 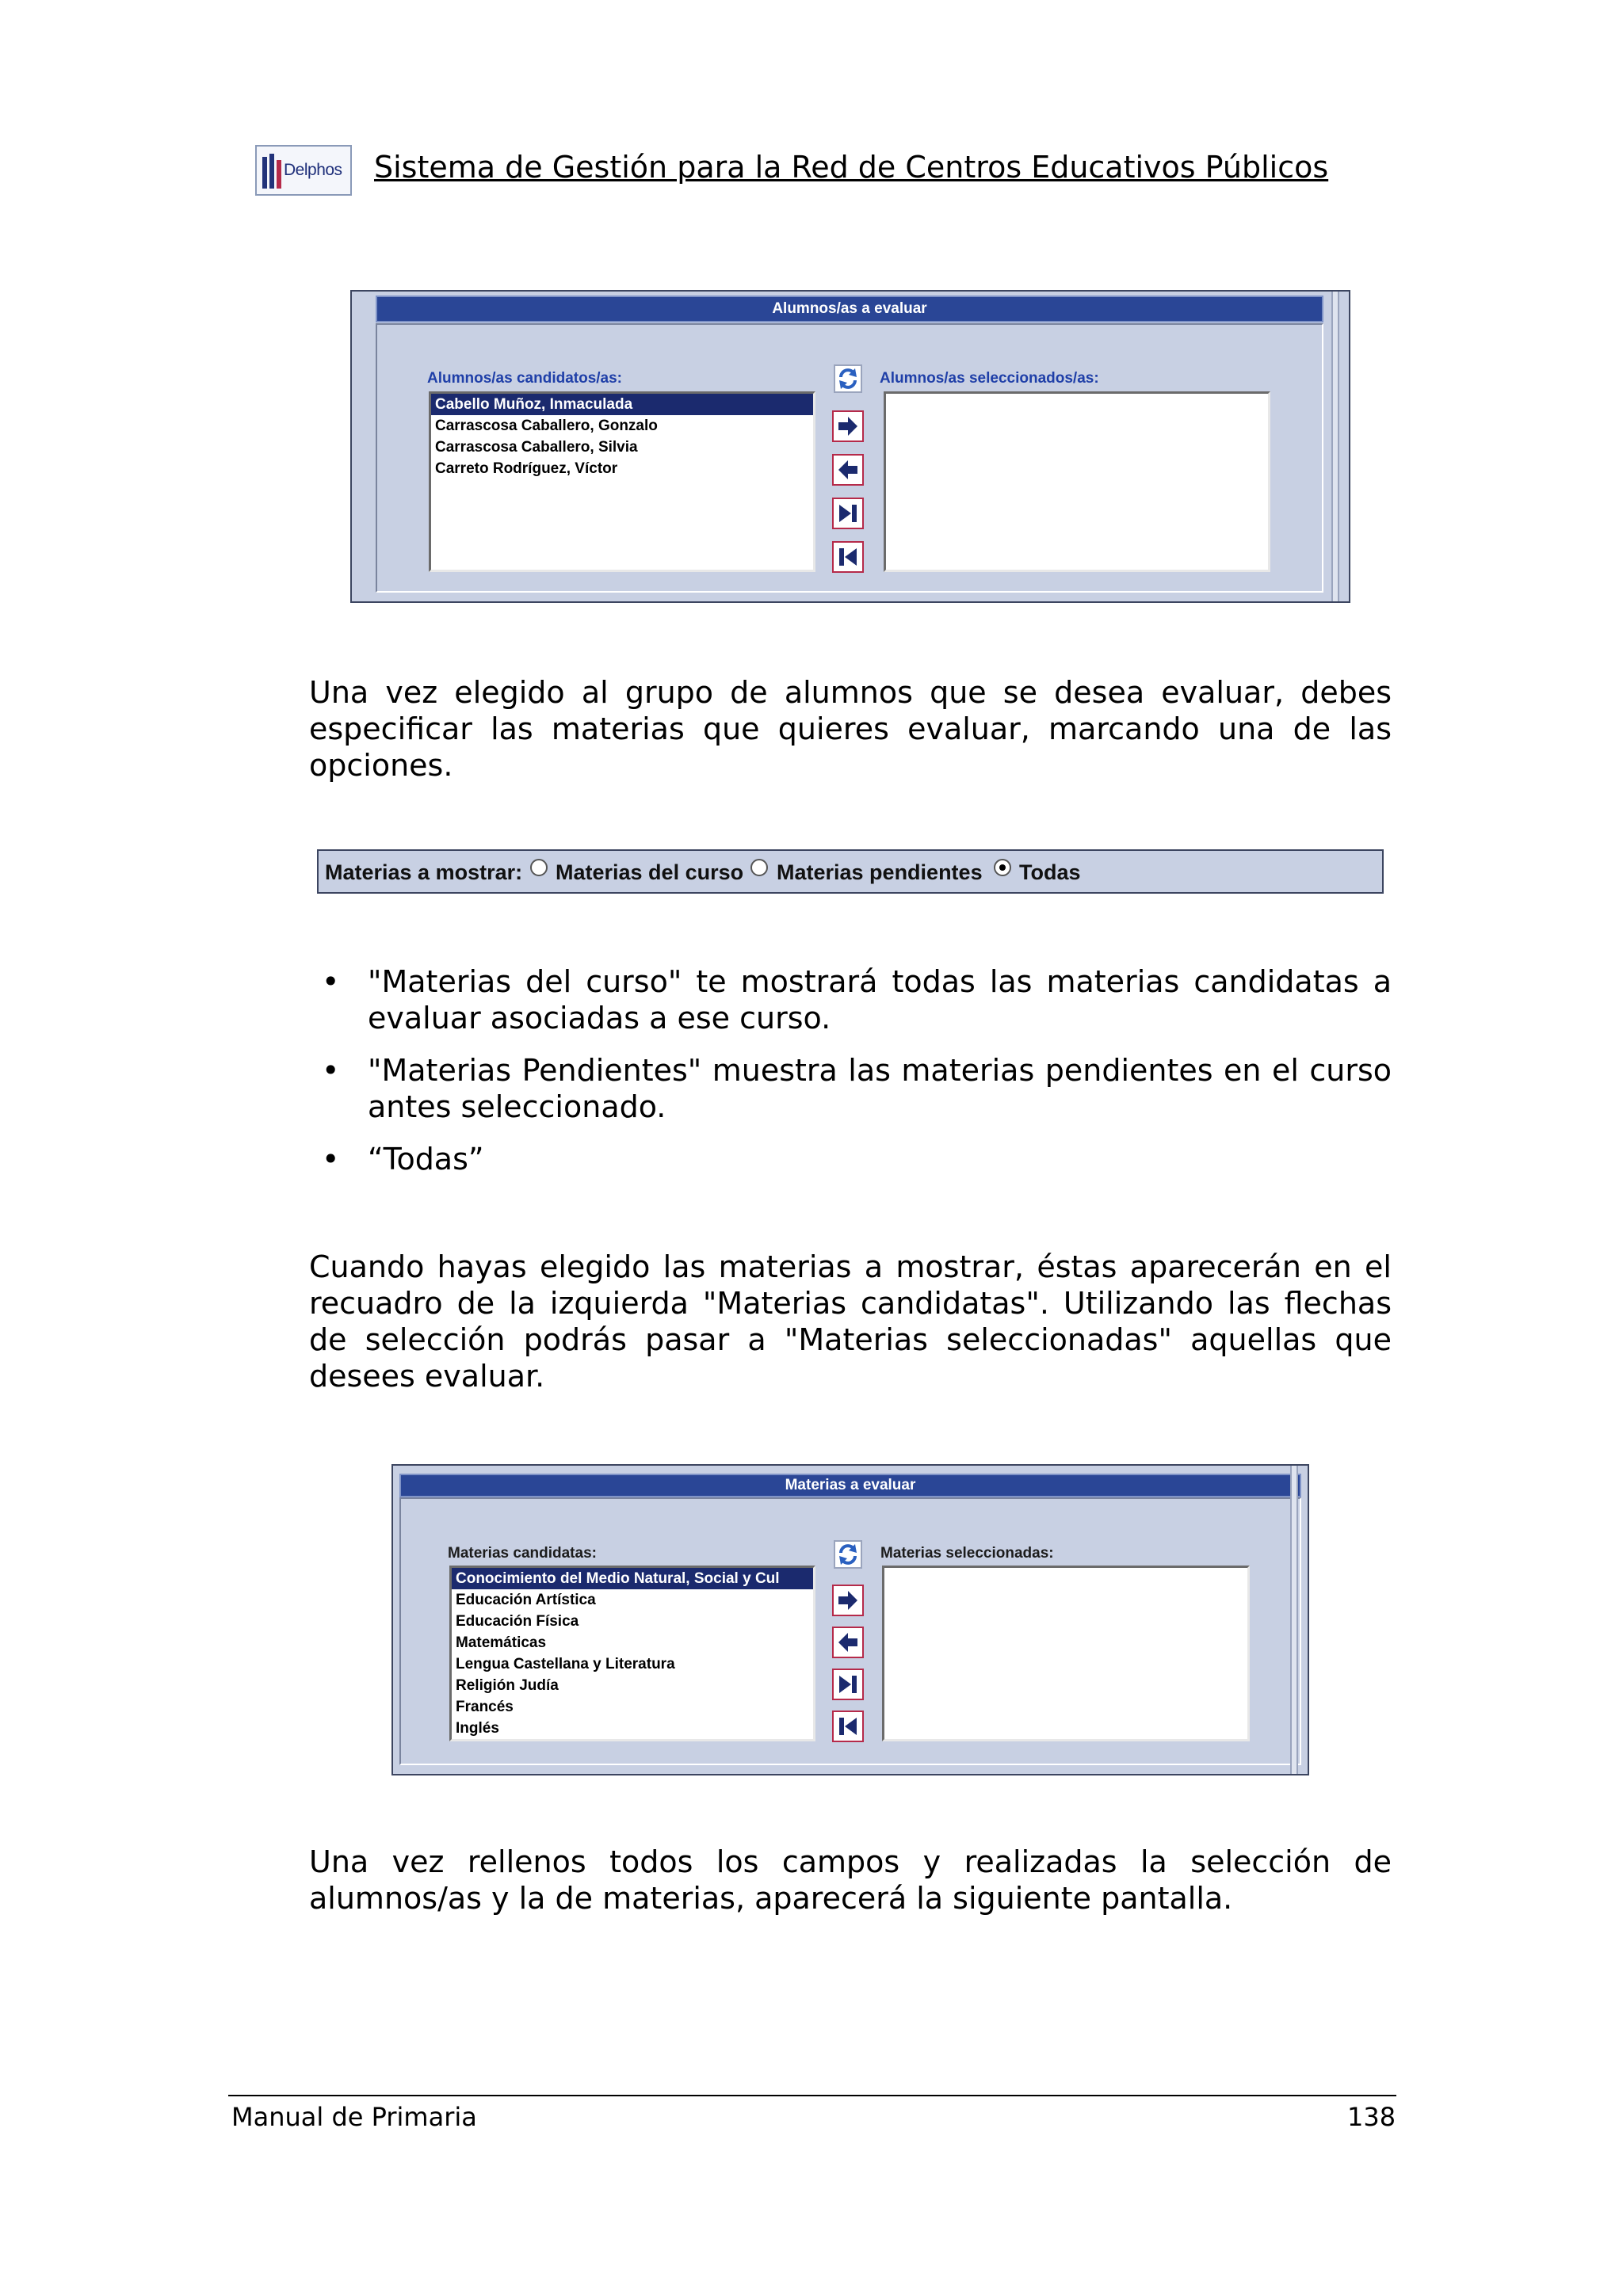 What do you see at coordinates (1077, 481) in the screenshot?
I see `students-selected-list` at bounding box center [1077, 481].